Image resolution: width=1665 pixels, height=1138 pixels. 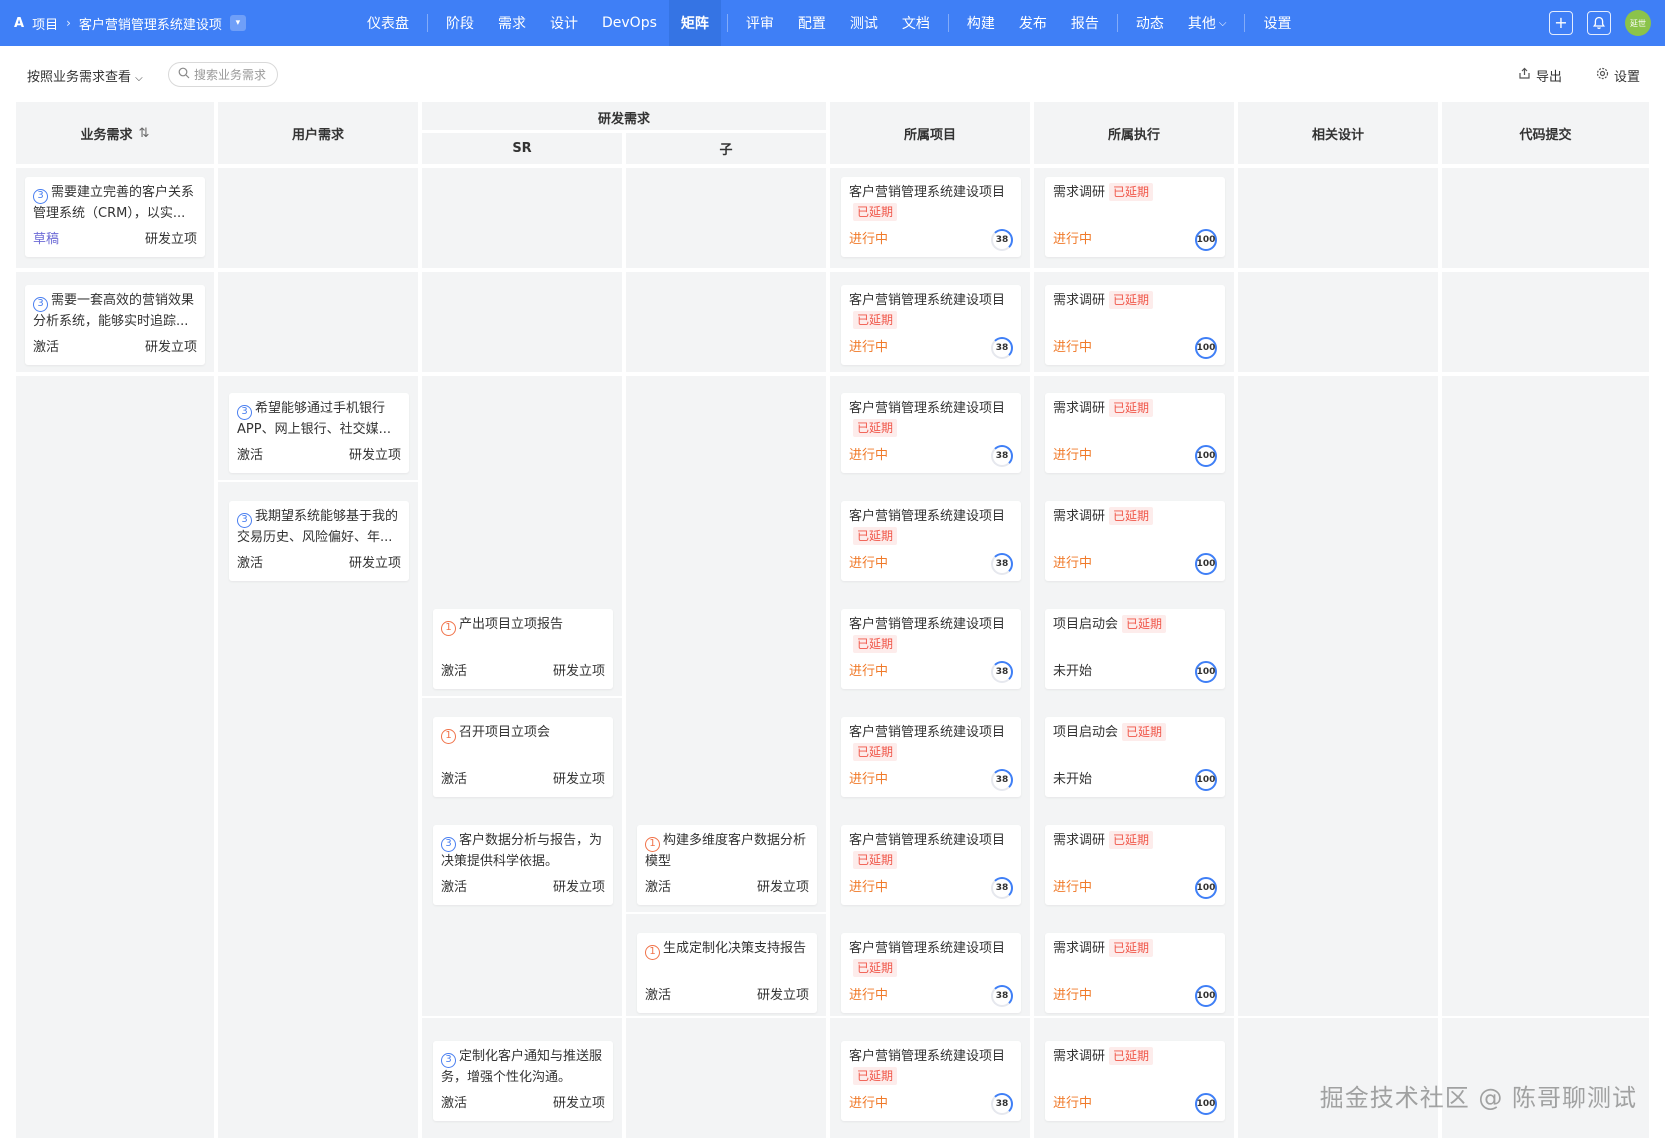 What do you see at coordinates (115, 325) in the screenshot?
I see `business-card: 3 需要一套高效的营销效果分析系统，能够实时追踪... 激活 研发立项` at bounding box center [115, 325].